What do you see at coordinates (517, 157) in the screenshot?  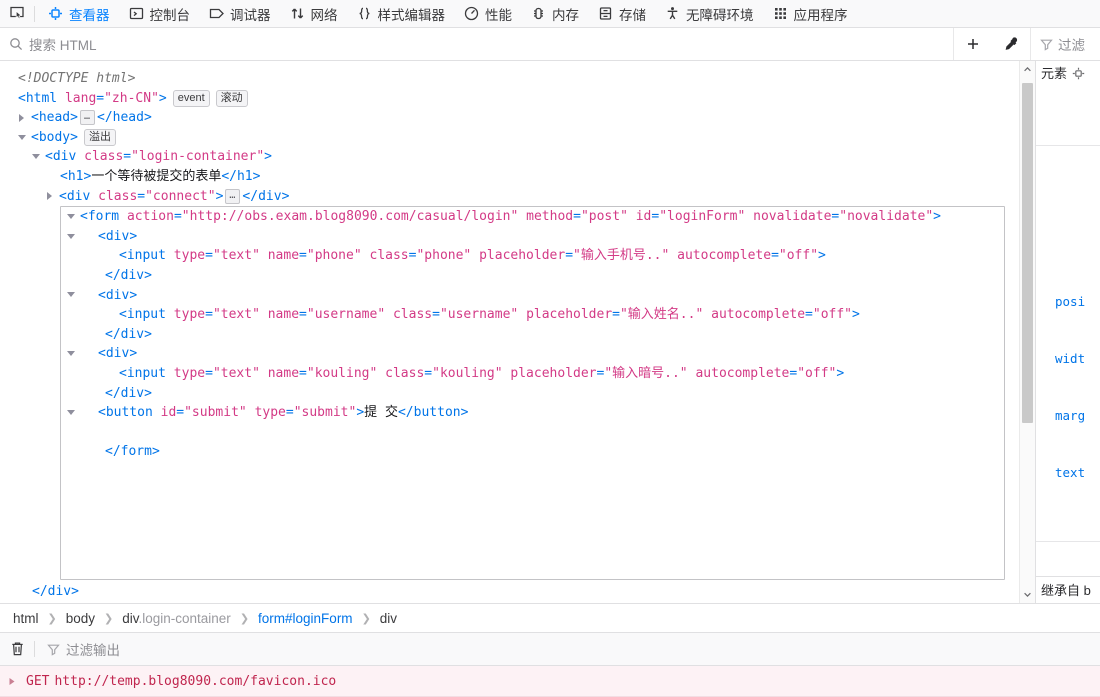 I see `node-div-login-container: < div class = "login-container" >` at bounding box center [517, 157].